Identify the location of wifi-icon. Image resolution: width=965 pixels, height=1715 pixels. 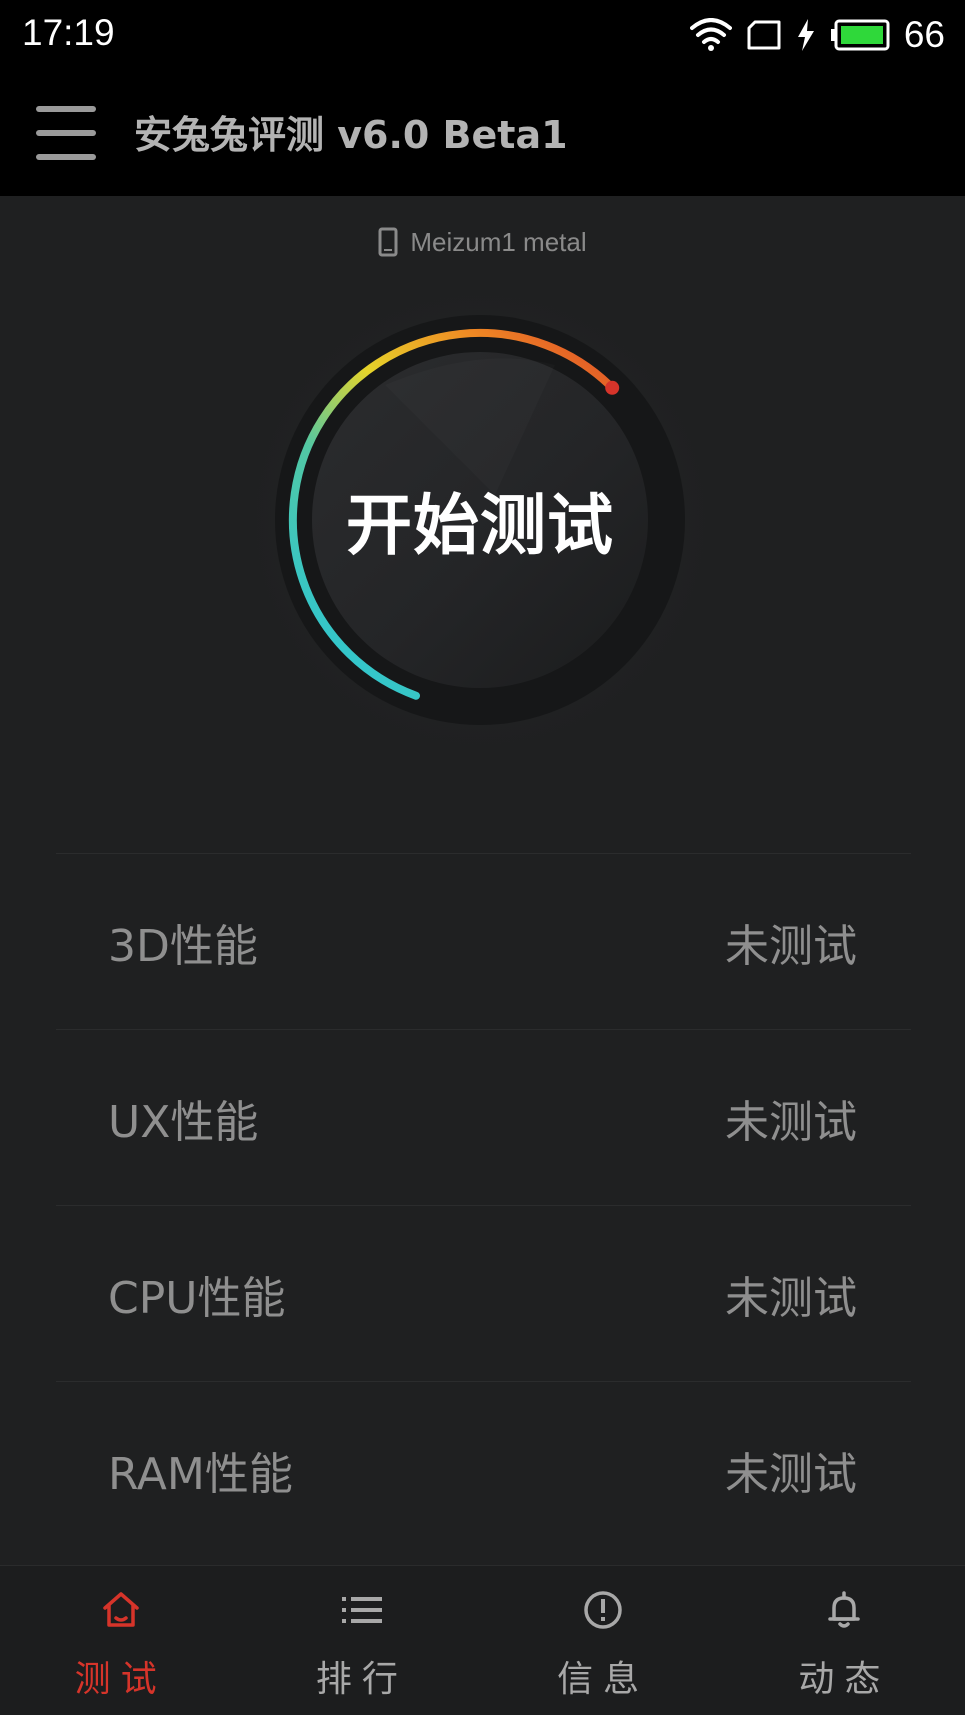
(710, 34).